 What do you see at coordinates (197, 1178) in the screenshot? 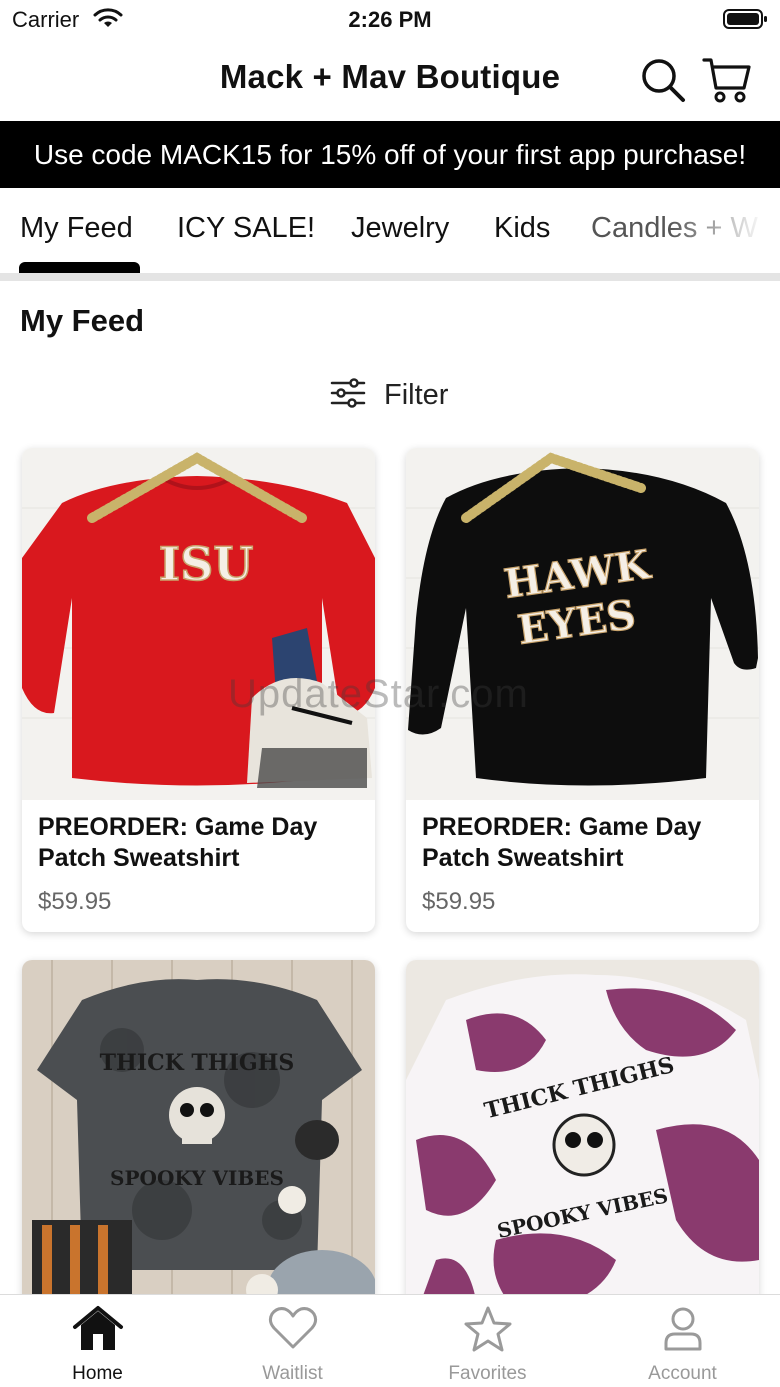
I see `tshirt-print-line2: SPOOKY VIBES` at bounding box center [197, 1178].